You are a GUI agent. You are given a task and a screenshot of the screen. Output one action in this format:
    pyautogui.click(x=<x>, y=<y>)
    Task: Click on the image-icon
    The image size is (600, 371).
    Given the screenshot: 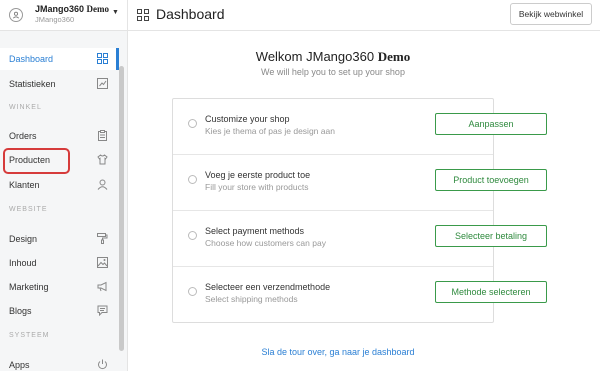 What is the action you would take?
    pyautogui.click(x=102, y=262)
    